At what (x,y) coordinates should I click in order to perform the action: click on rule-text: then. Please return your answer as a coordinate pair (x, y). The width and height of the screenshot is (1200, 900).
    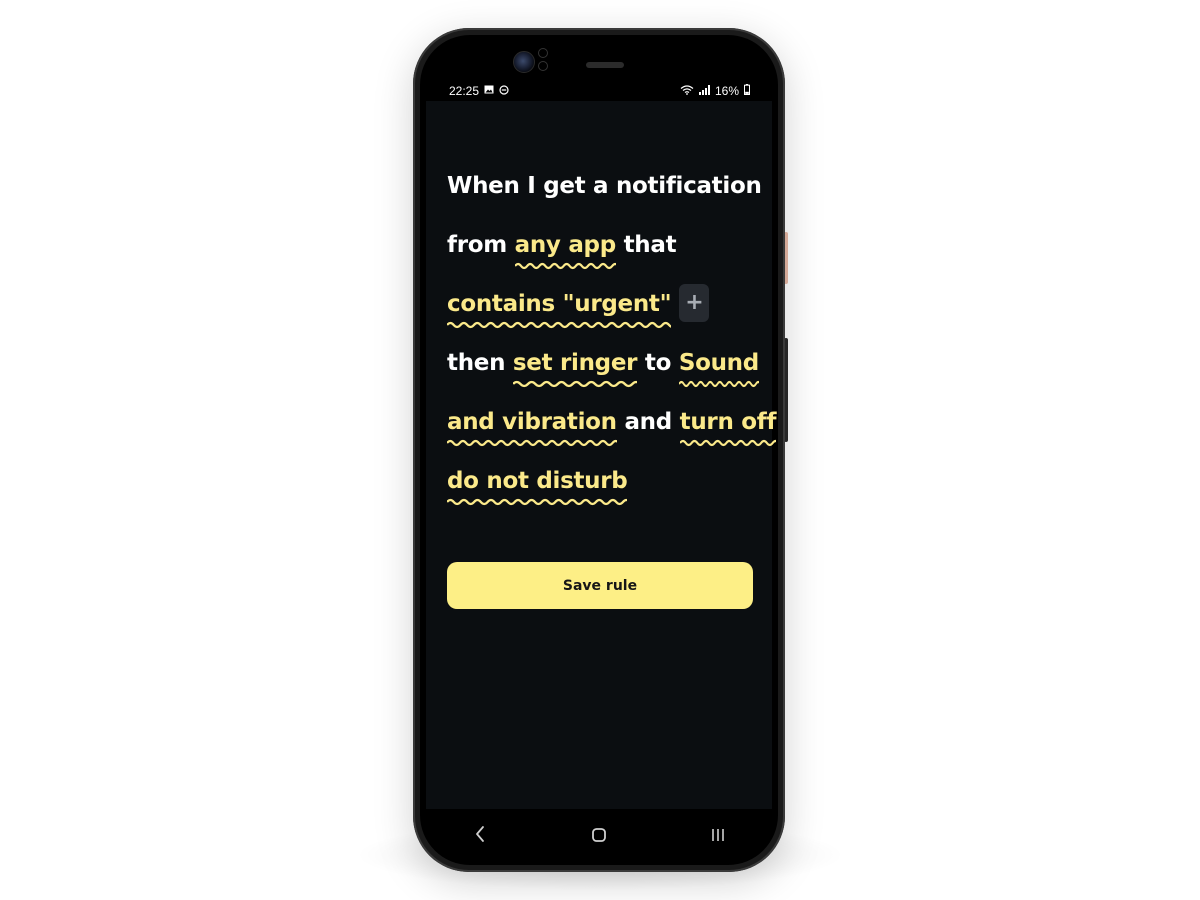
    Looking at the image, I should click on (476, 363).